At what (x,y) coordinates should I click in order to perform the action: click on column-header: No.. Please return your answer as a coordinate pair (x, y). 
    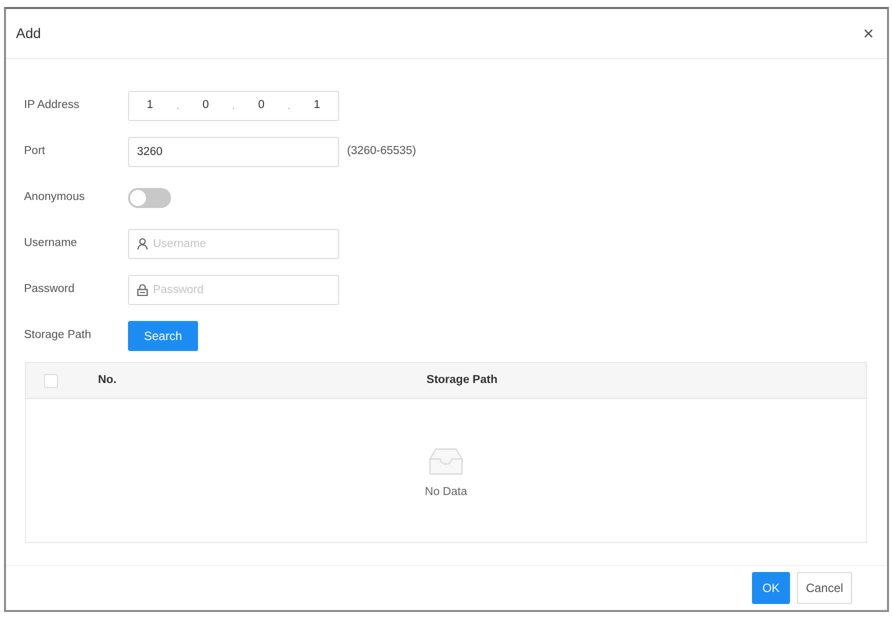
    Looking at the image, I should click on (108, 380).